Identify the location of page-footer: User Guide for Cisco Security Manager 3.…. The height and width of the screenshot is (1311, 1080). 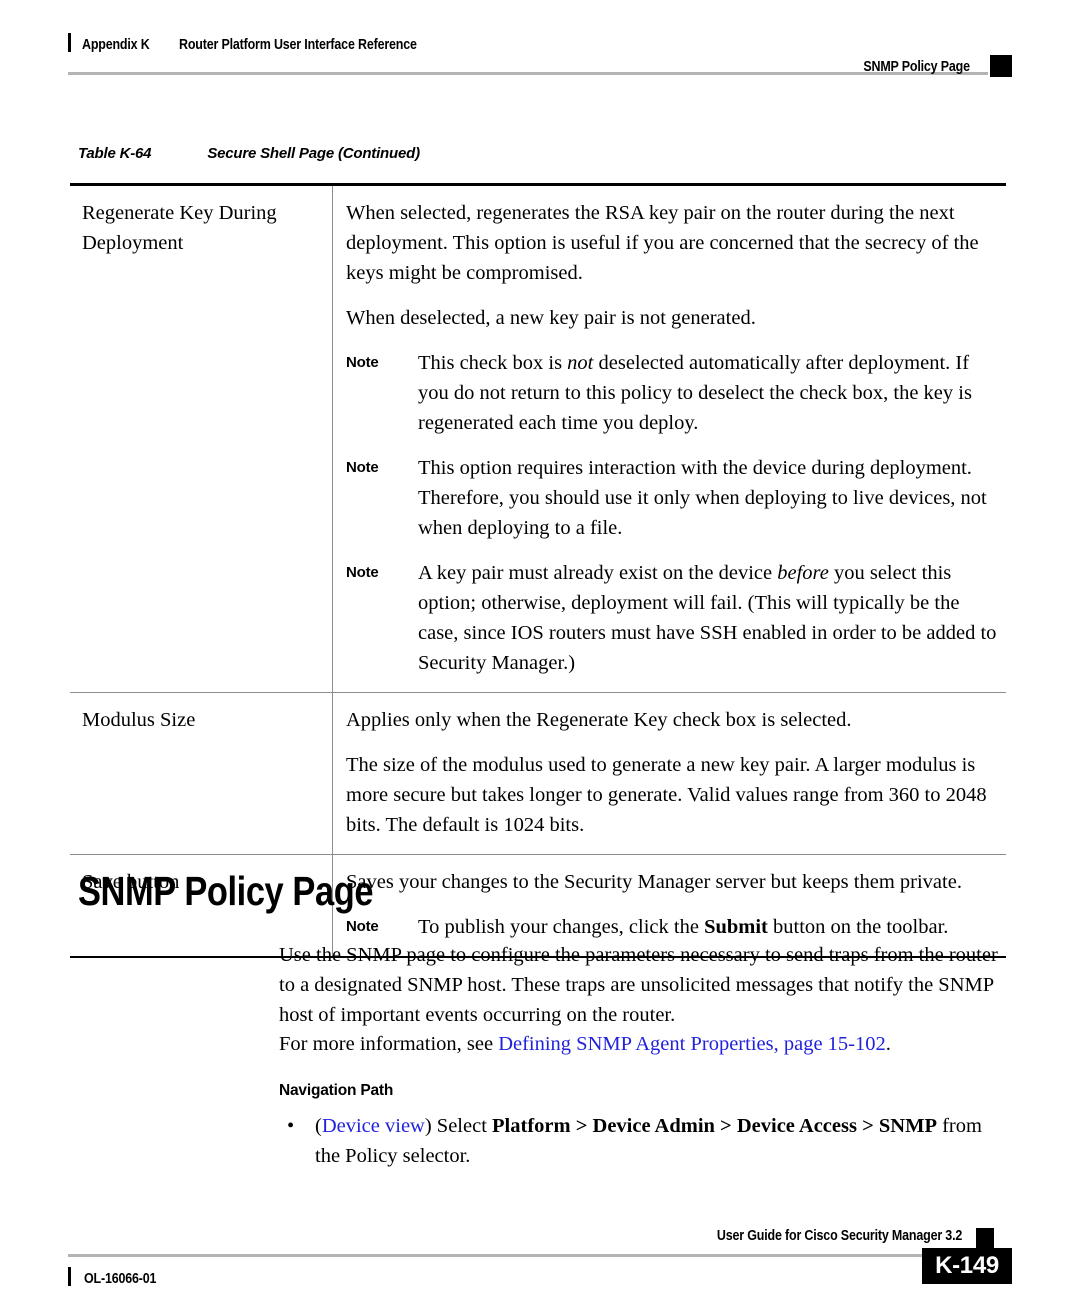
(540, 1263).